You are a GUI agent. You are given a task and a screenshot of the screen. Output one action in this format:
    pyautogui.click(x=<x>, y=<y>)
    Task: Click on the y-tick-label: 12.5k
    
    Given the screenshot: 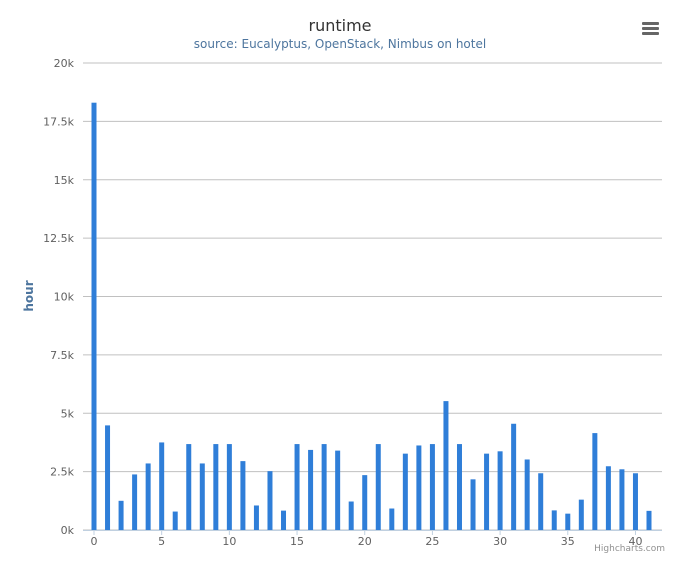 What is the action you would take?
    pyautogui.click(x=58, y=238)
    